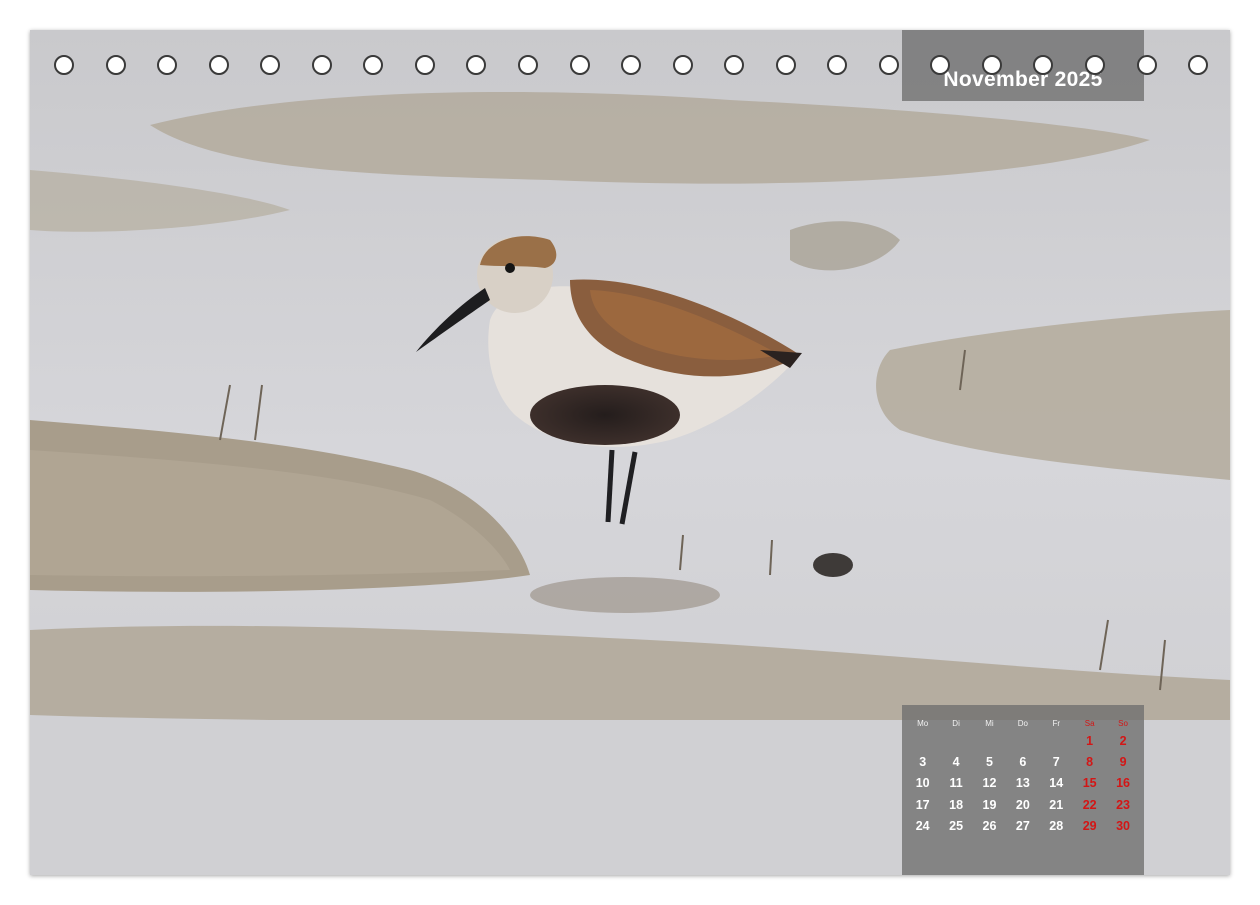 The image size is (1260, 905). I want to click on calendar-day: 17, so click(922, 804).